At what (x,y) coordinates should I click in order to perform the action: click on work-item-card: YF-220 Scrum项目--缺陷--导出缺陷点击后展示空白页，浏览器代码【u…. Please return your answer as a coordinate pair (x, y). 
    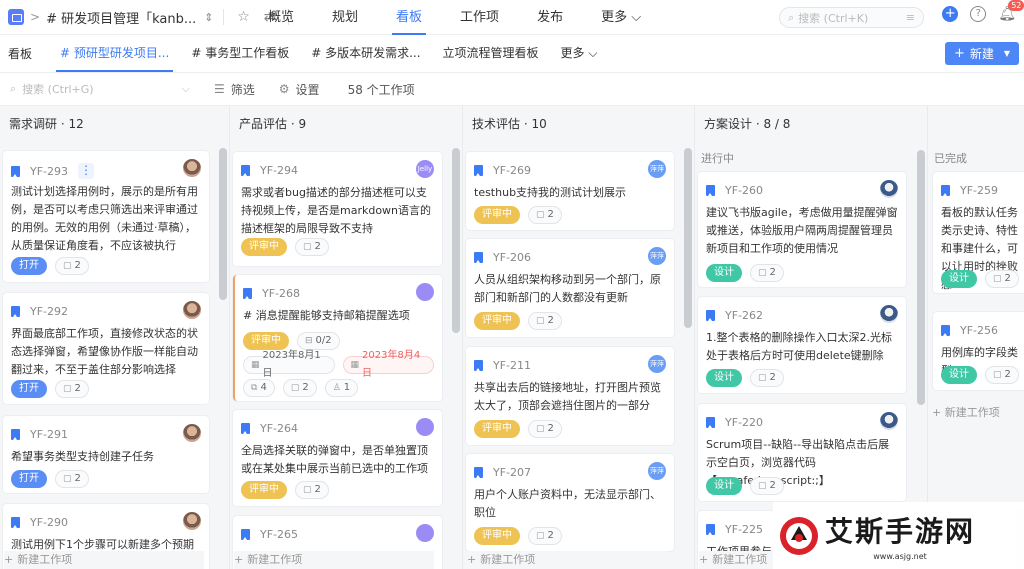
    Looking at the image, I should click on (802, 452).